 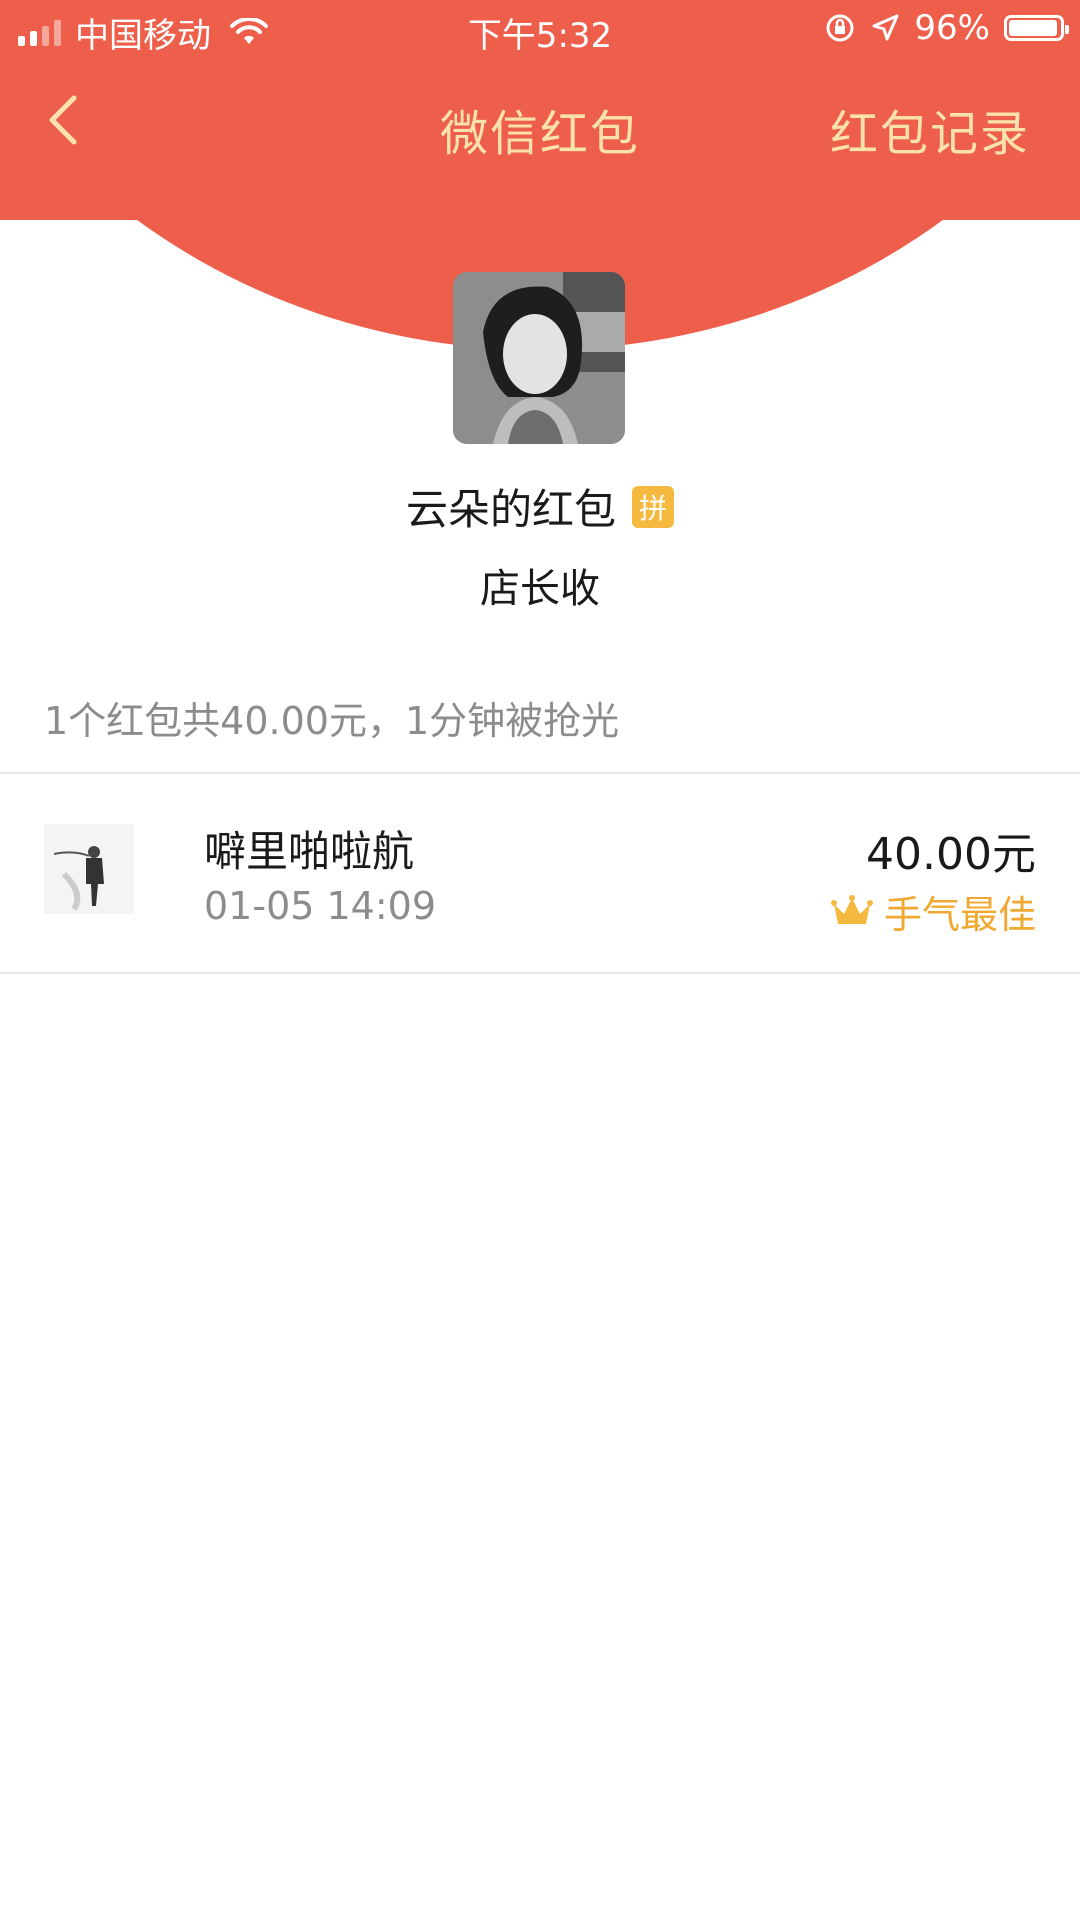 I want to click on blessing-text: 店长收, so click(x=540, y=589).